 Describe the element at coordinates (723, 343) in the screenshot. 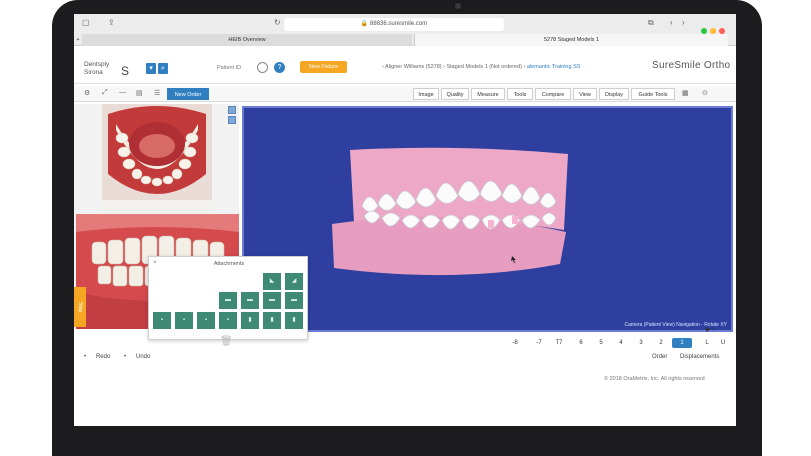

I see `upper-arch-toggle: U` at that location.